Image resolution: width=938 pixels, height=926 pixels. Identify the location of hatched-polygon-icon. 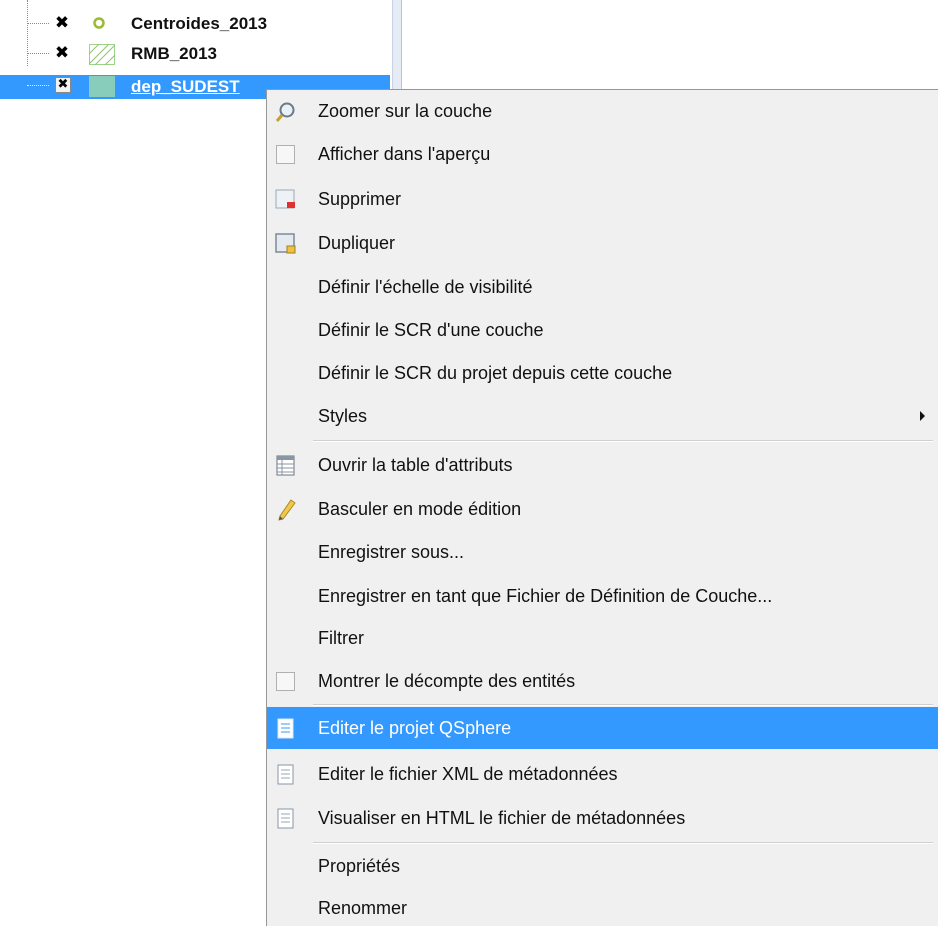
(102, 54).